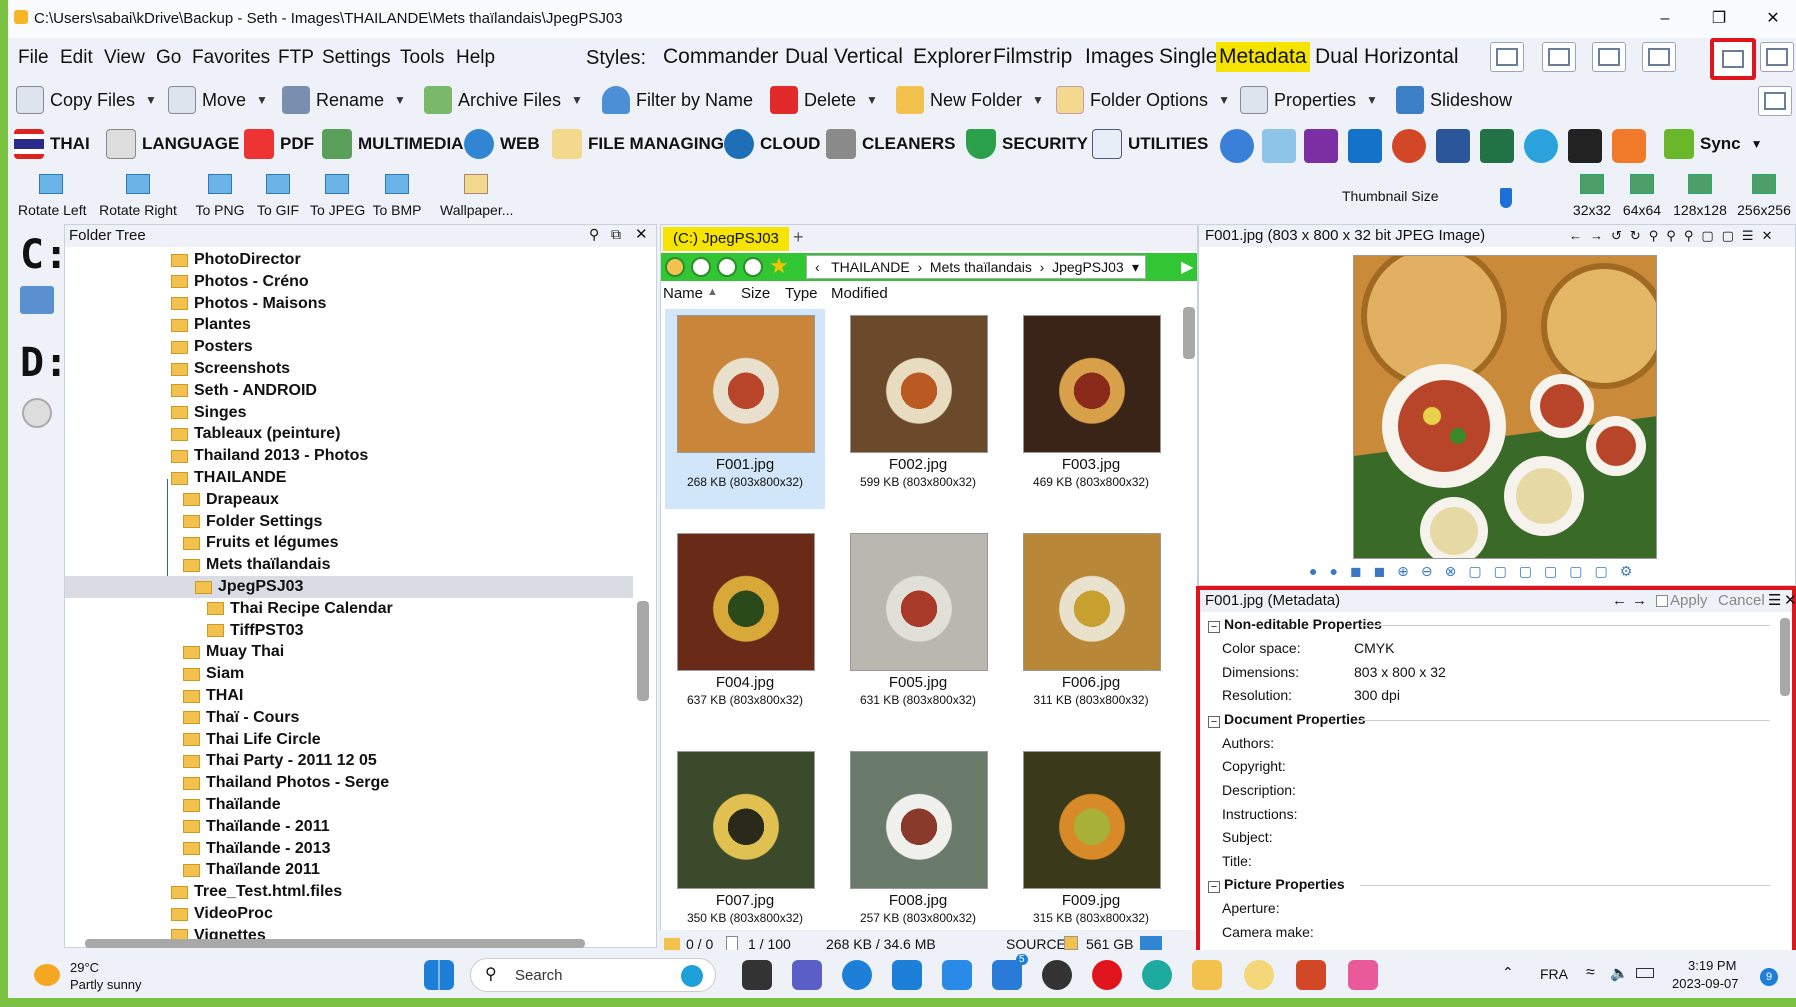 This screenshot has height=1007, width=1796. I want to click on metadata-section: − Document Properties, so click(1287, 719).